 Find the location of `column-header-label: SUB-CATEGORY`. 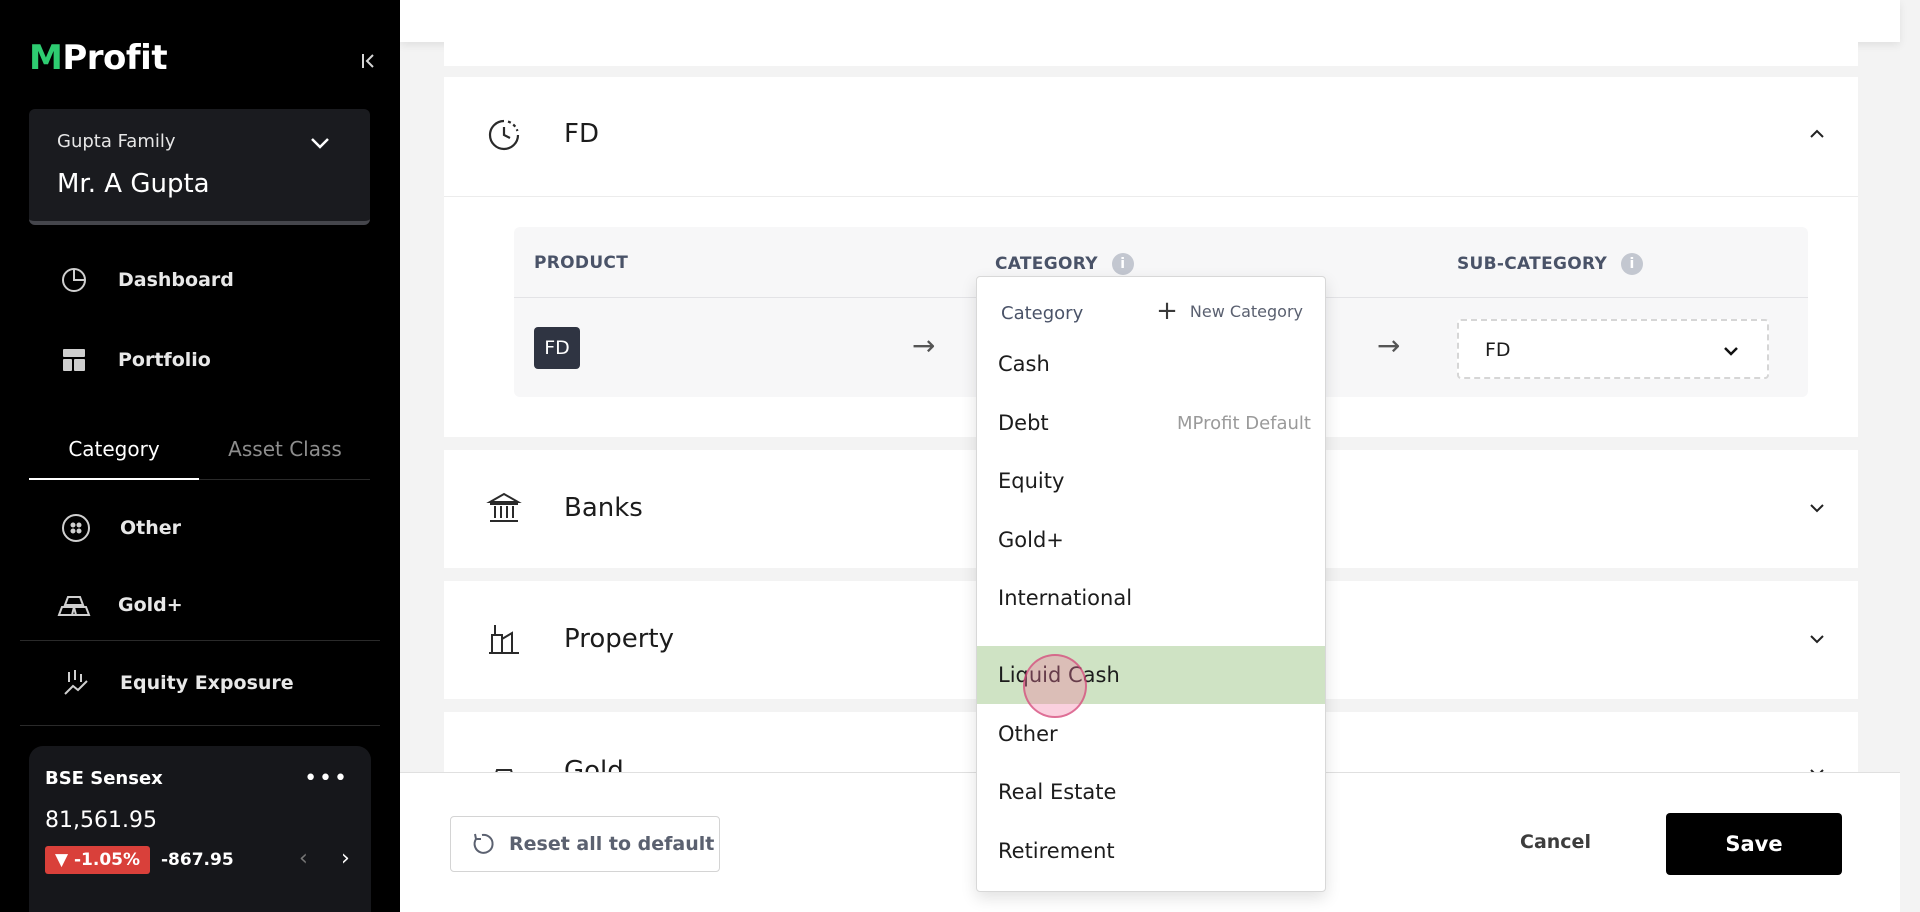

column-header-label: SUB-CATEGORY is located at coordinates (1532, 264).